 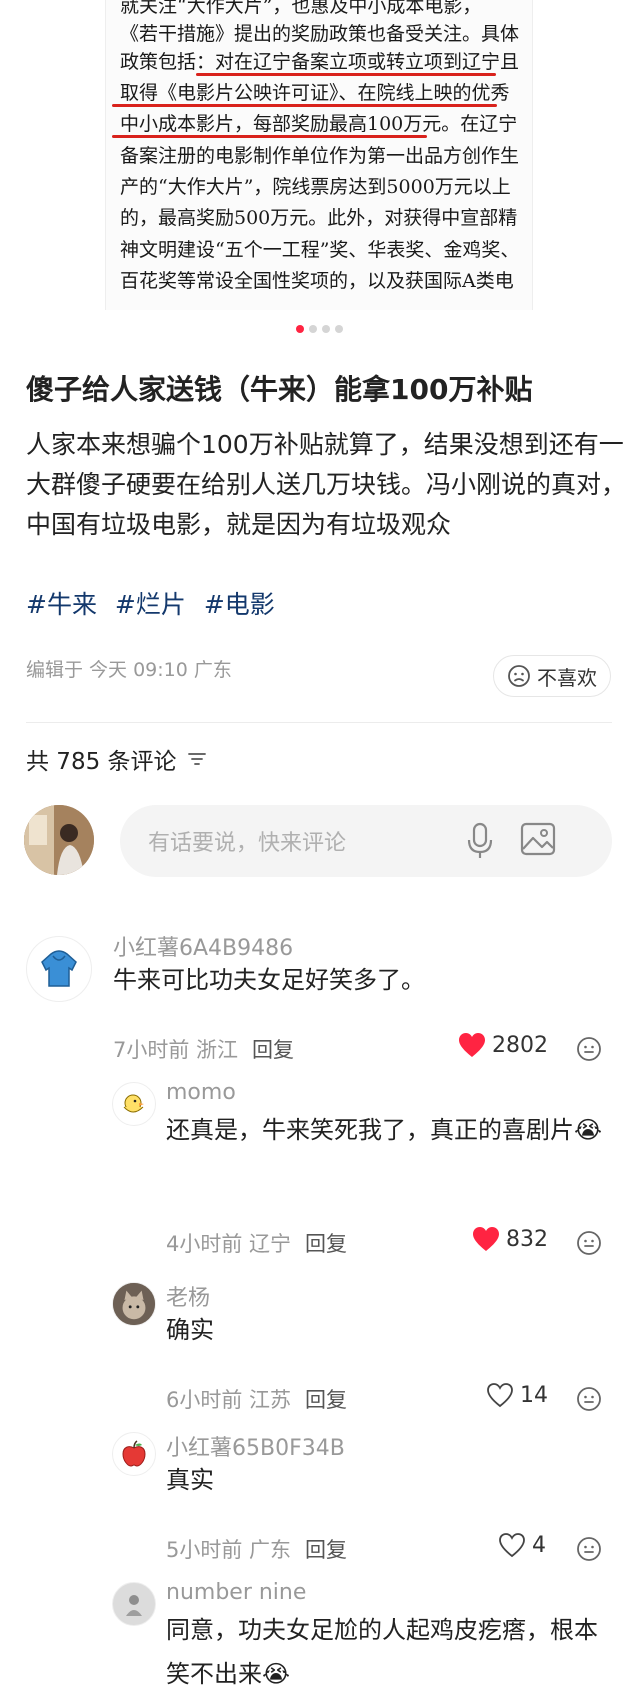 I want to click on comment-text: 牛来可比功夫女足好笑多了。, so click(x=269, y=980).